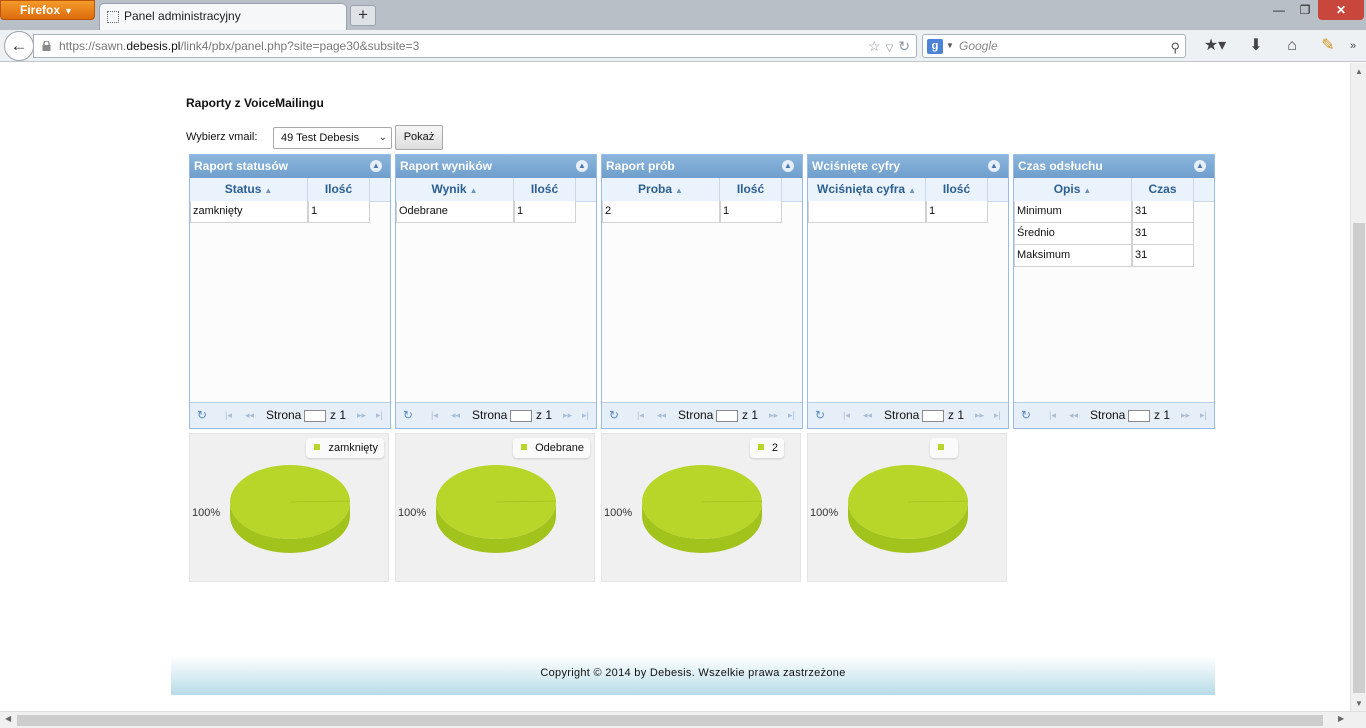 Image resolution: width=1366 pixels, height=728 pixels. What do you see at coordinates (867, 189) in the screenshot?
I see `column-header-sortable: Wciśnięta cyfra ▲` at bounding box center [867, 189].